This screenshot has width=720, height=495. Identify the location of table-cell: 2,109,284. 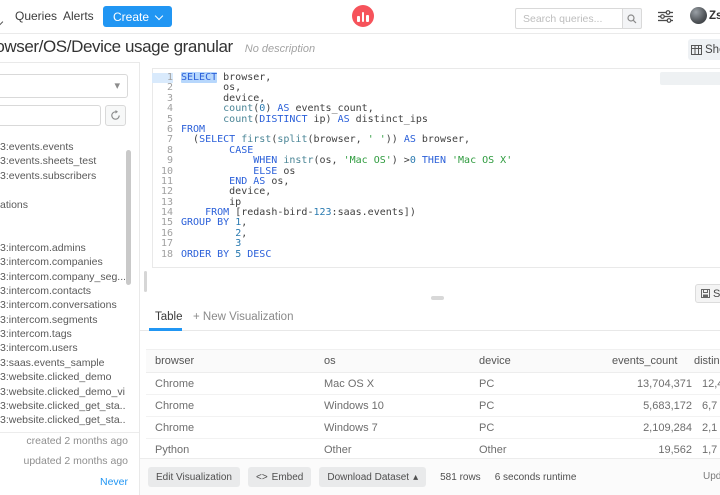
(653, 427).